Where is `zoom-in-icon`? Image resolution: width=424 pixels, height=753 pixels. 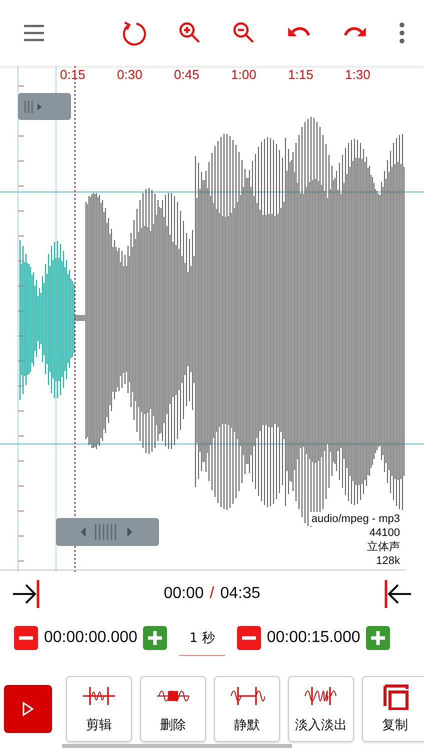 zoom-in-icon is located at coordinates (190, 33).